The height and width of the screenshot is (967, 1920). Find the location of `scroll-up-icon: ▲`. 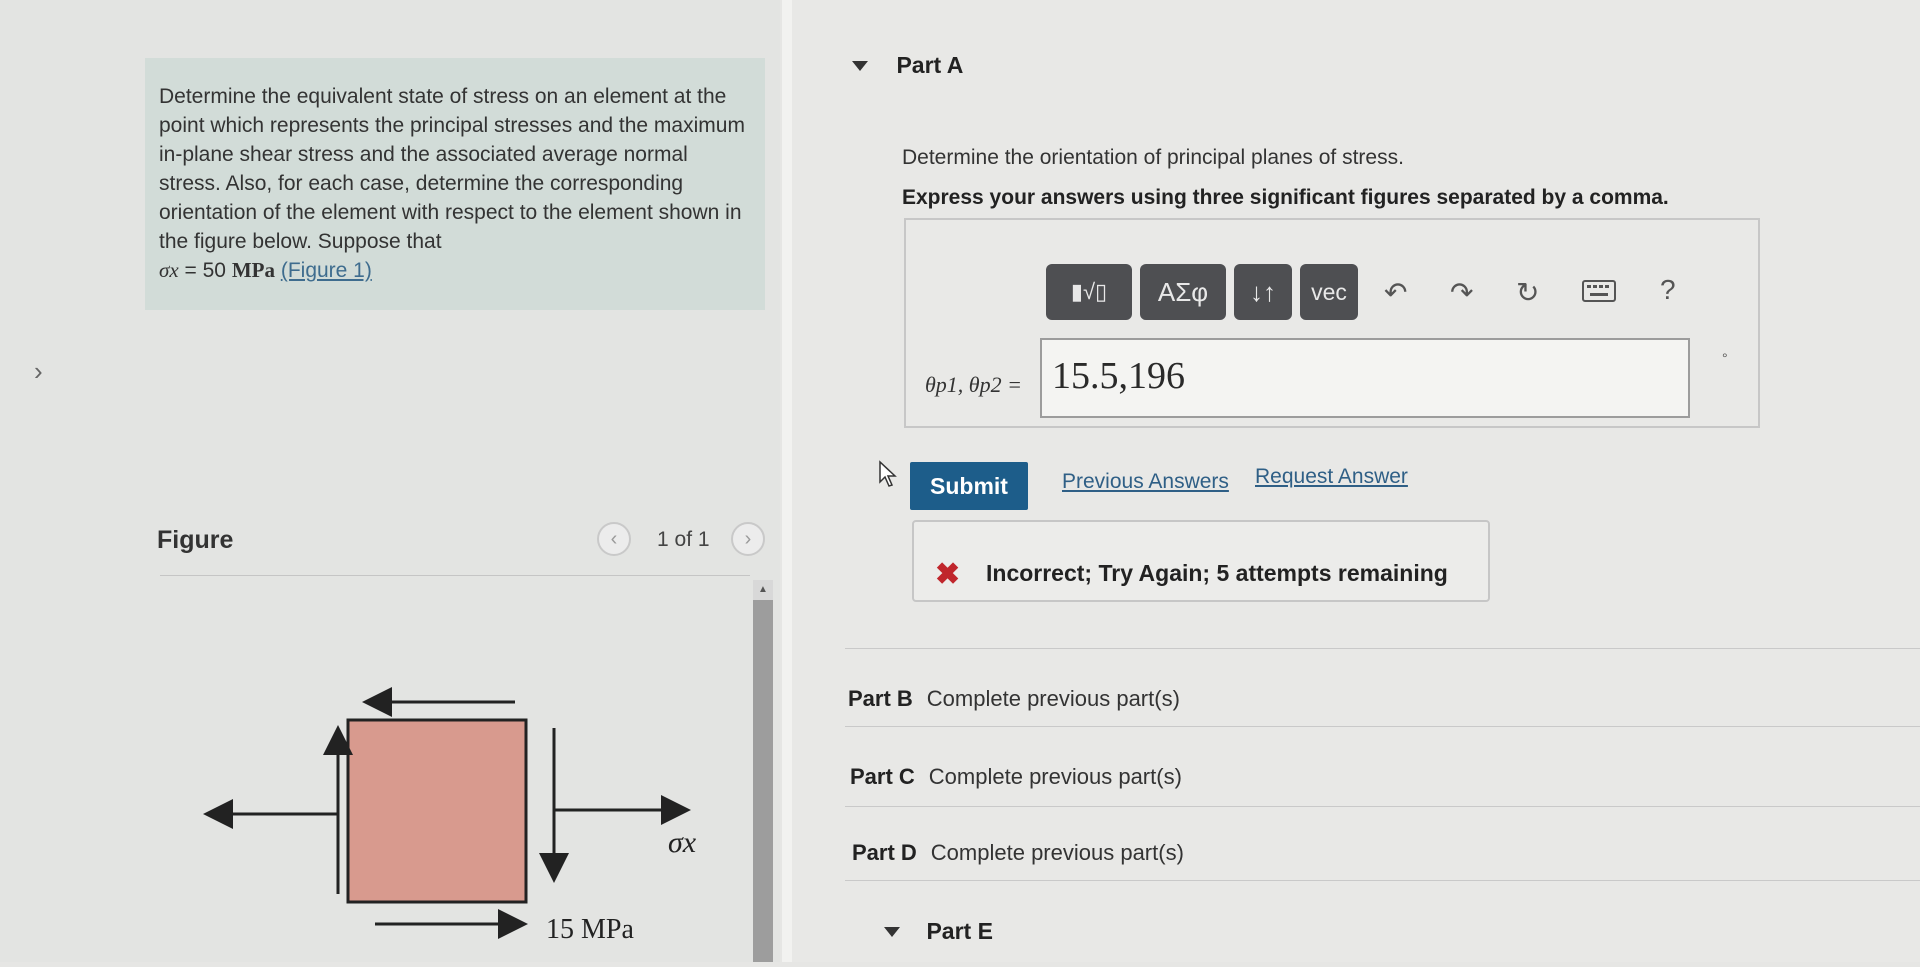

scroll-up-icon: ▲ is located at coordinates (763, 590).